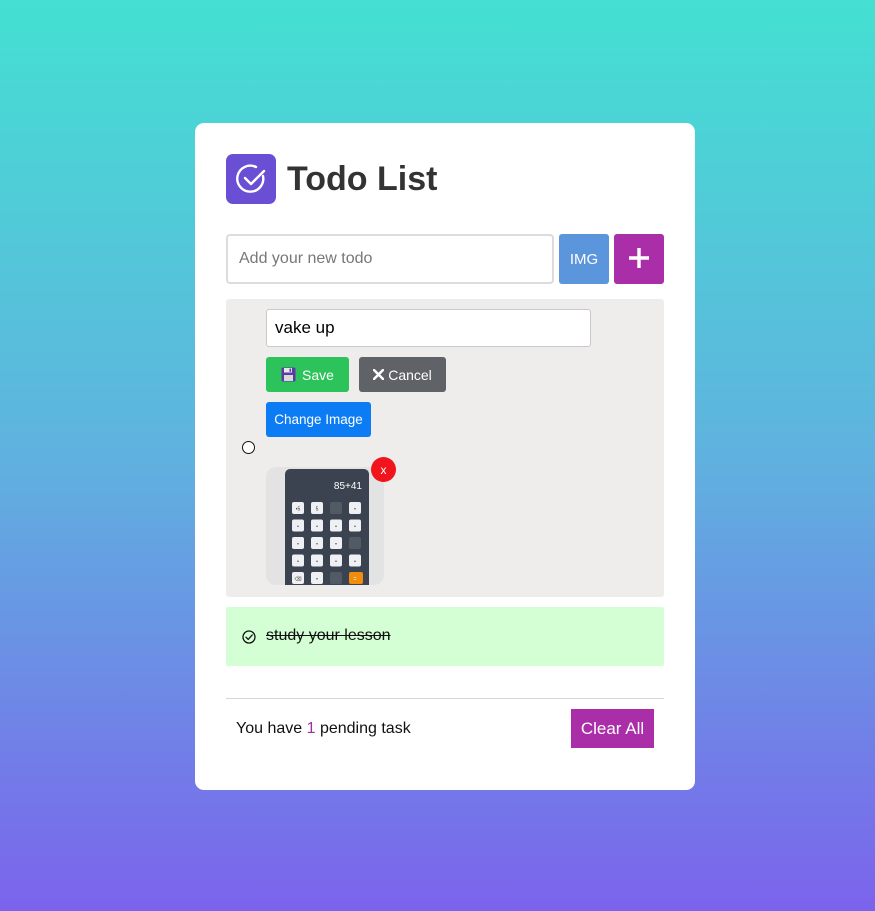 The height and width of the screenshot is (911, 875). Describe the element at coordinates (288, 374) in the screenshot. I see `floppy-disk-icon` at that location.